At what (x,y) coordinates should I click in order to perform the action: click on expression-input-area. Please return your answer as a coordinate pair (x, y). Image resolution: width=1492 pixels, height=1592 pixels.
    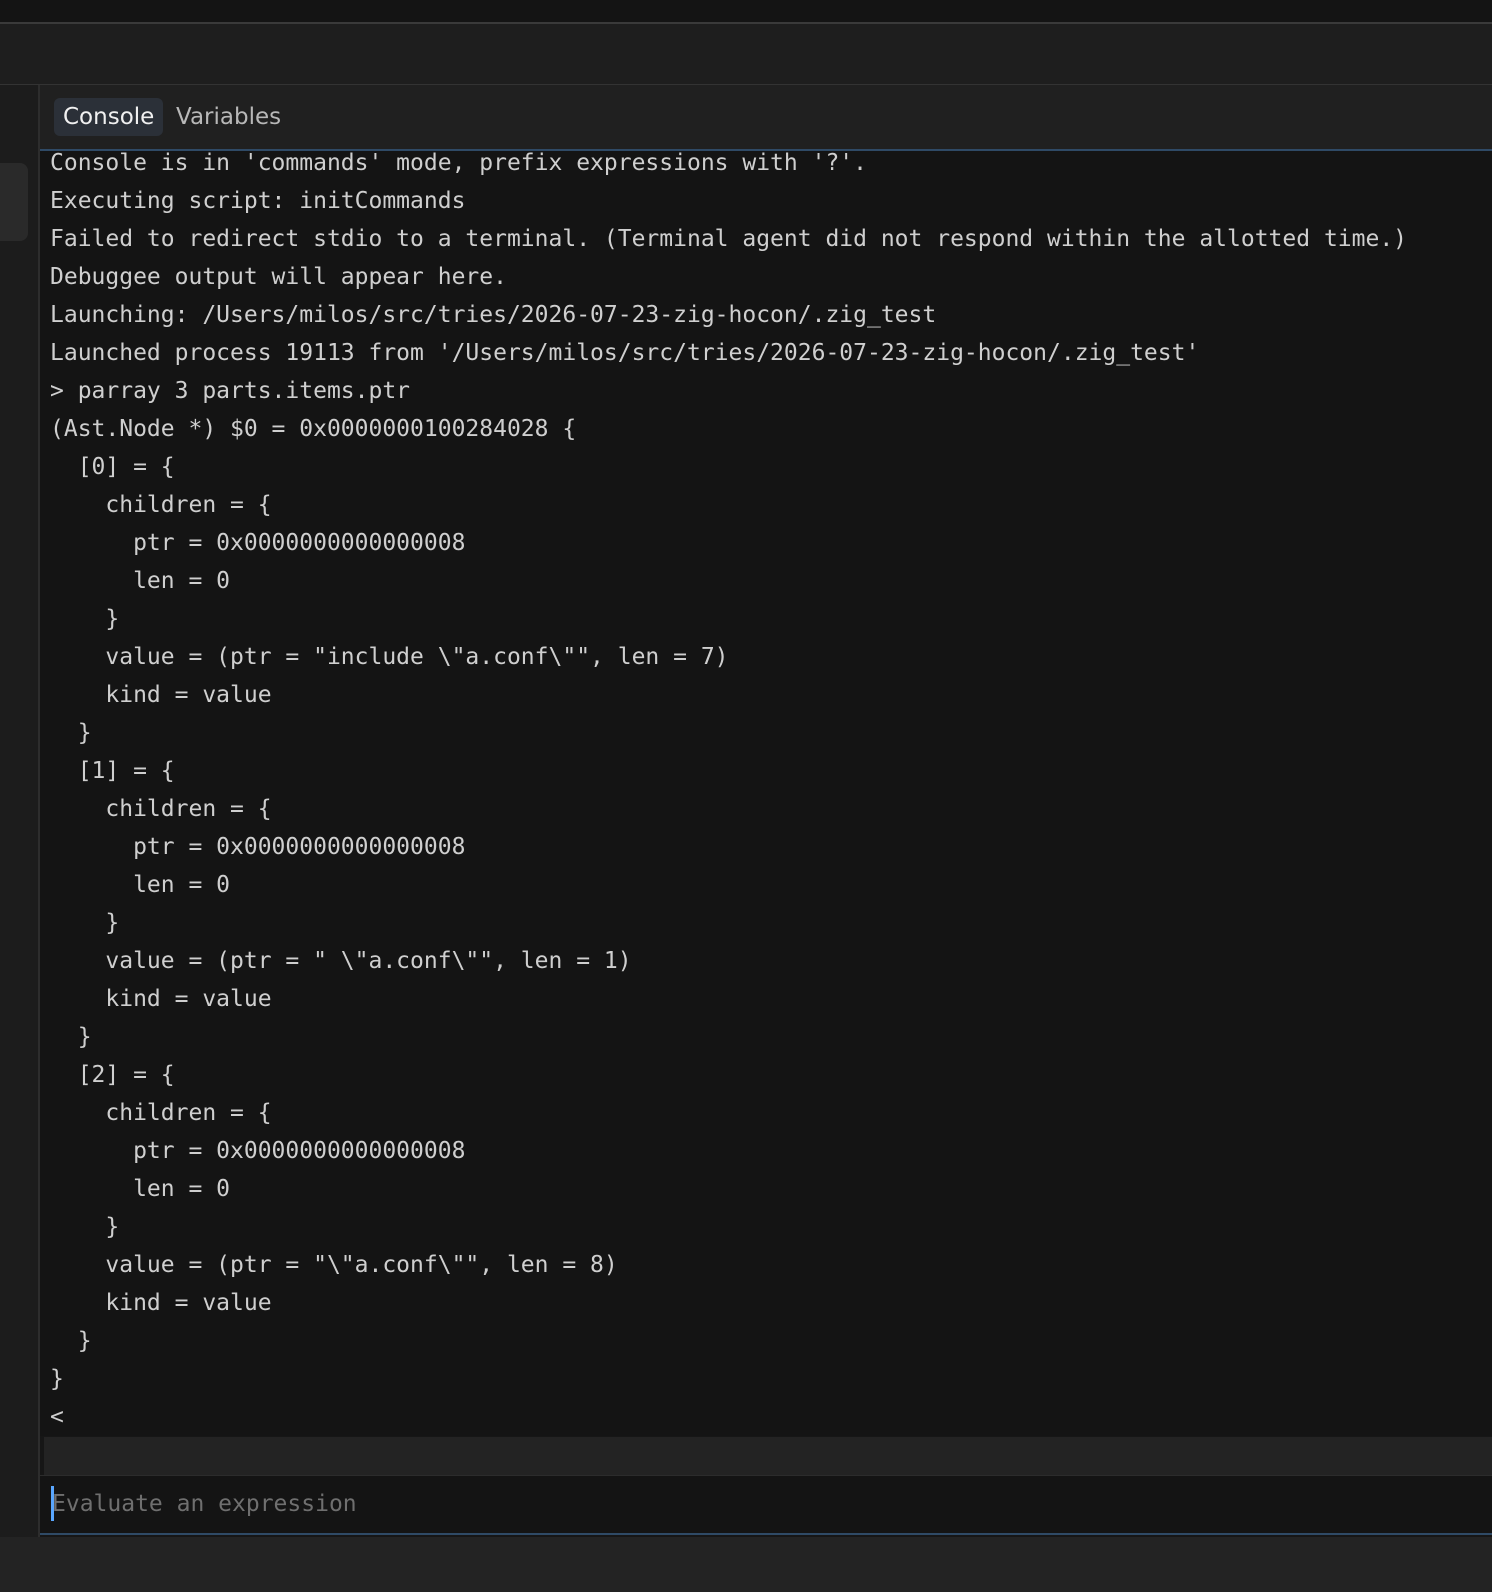
    Looking at the image, I should click on (766, 1505).